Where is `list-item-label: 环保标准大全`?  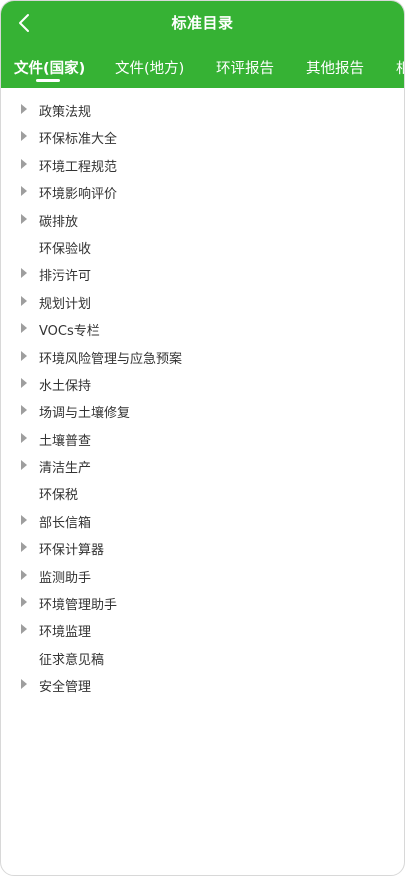
list-item-label: 环保标准大全 is located at coordinates (78, 140).